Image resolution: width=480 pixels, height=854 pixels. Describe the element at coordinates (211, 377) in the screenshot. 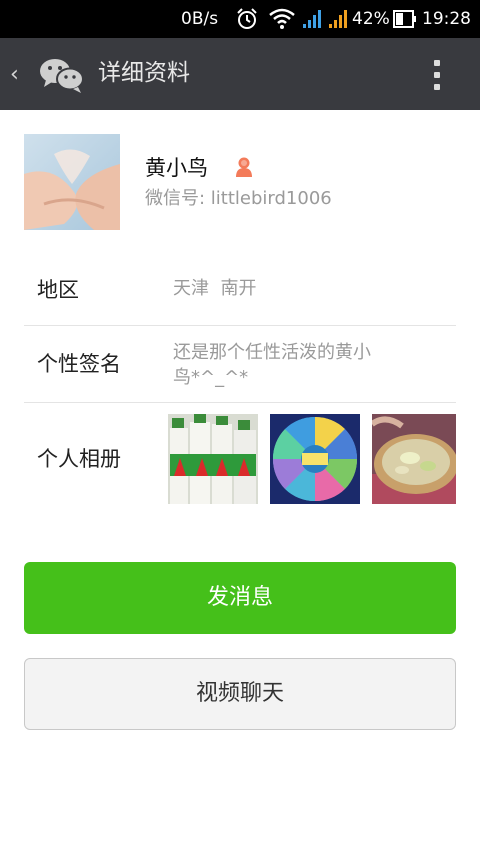

I see `signature-value-line2: 鸟*^_^*` at that location.